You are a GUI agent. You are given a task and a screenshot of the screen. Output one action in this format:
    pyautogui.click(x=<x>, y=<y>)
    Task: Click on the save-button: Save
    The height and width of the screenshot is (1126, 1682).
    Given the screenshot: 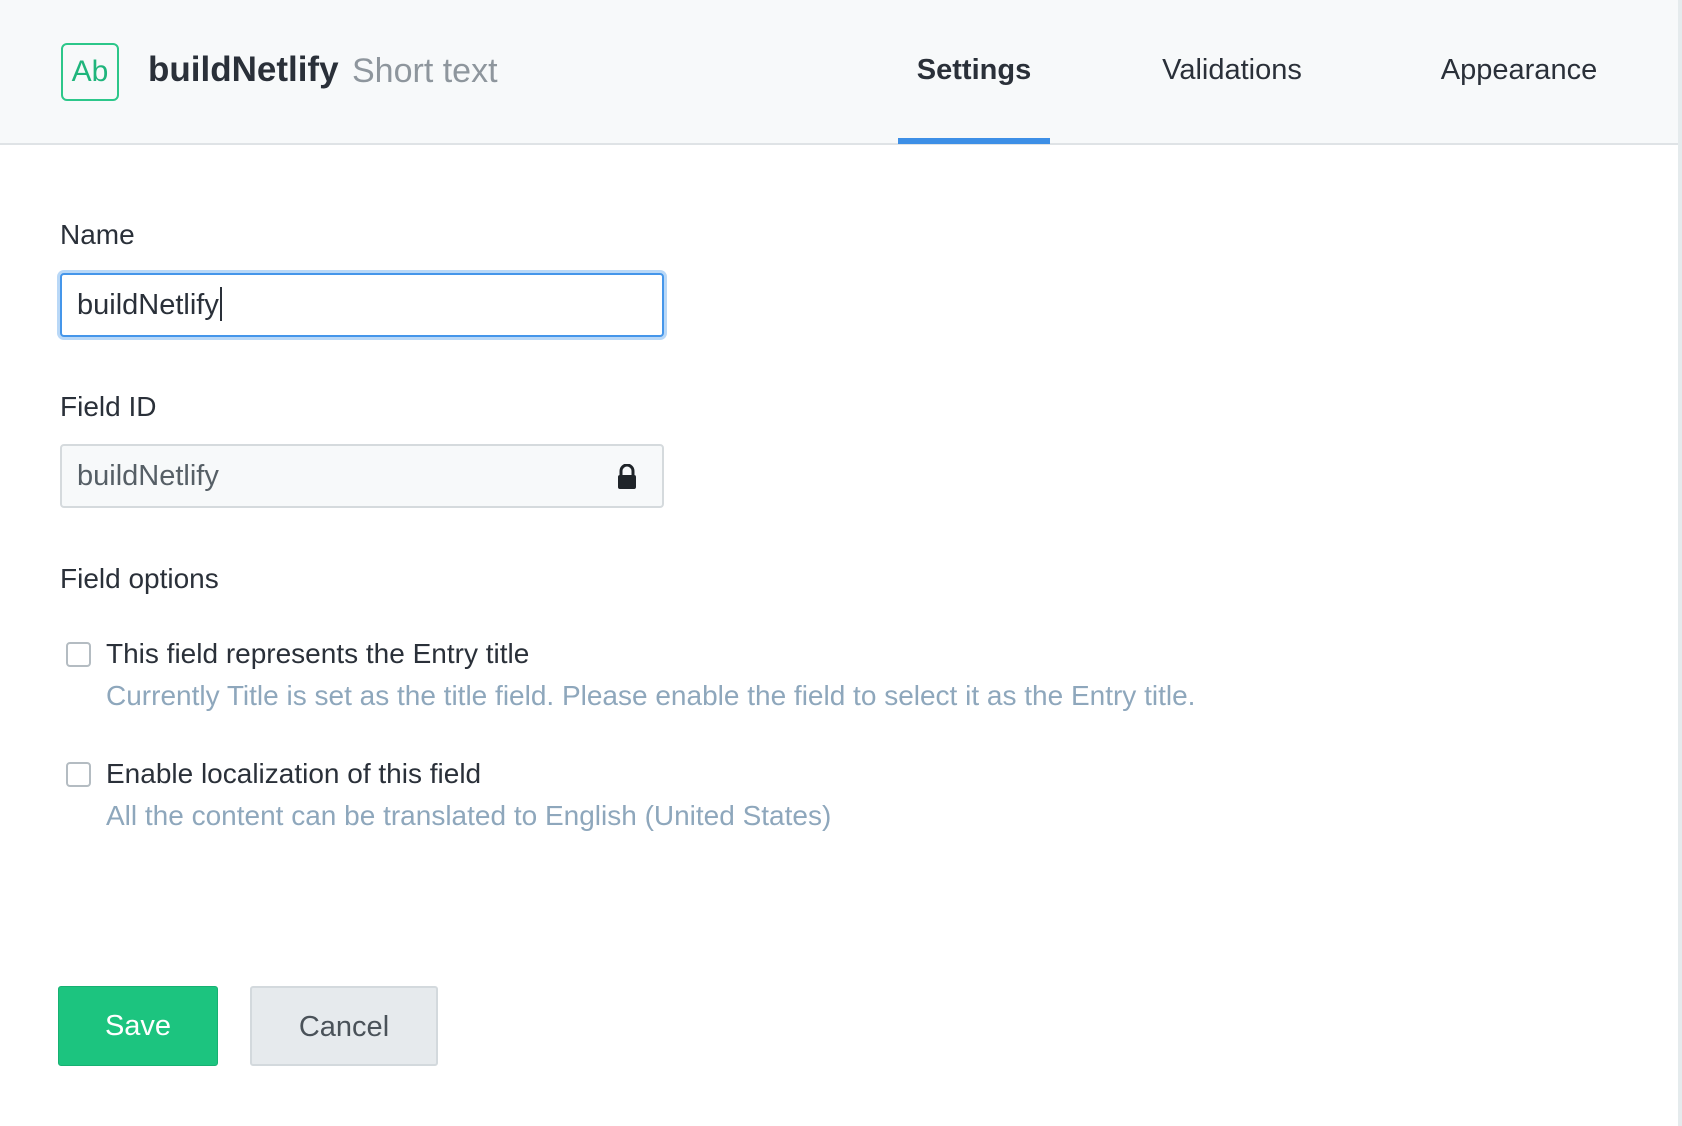 What is the action you would take?
    pyautogui.click(x=138, y=1026)
    